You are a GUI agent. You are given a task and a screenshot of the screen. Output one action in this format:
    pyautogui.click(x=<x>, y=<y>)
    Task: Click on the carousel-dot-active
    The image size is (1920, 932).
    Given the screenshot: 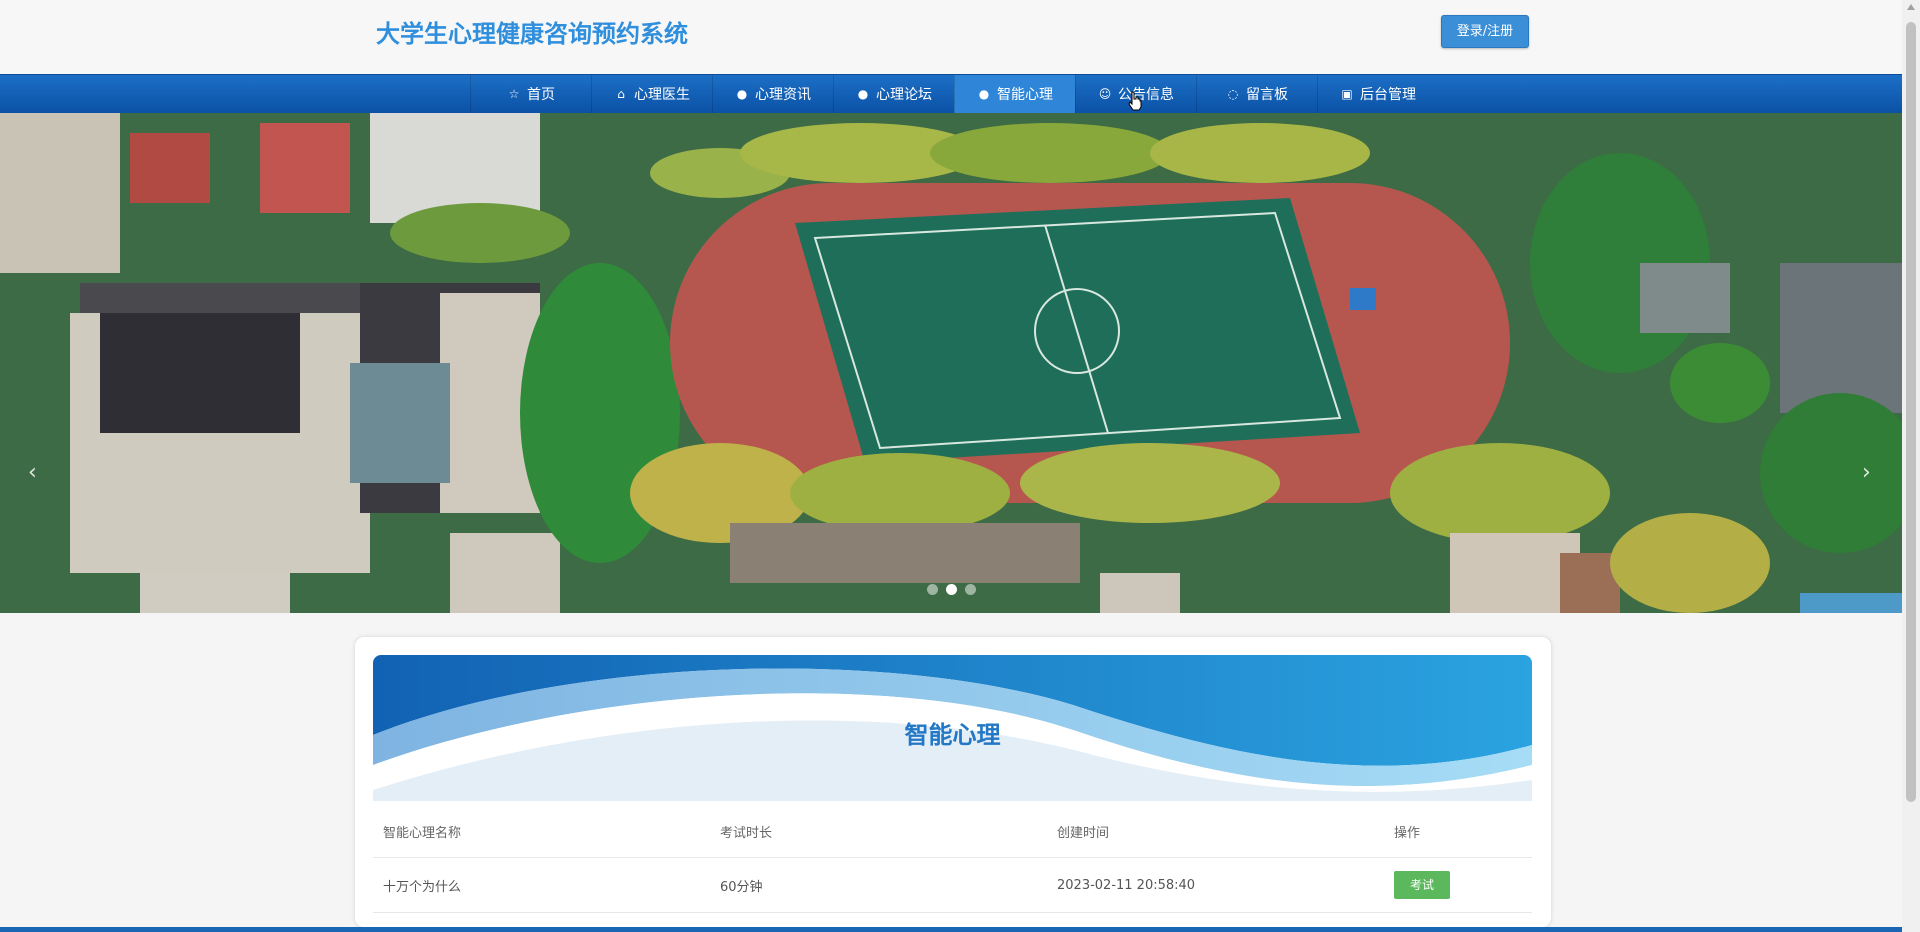 What is the action you would take?
    pyautogui.click(x=951, y=589)
    